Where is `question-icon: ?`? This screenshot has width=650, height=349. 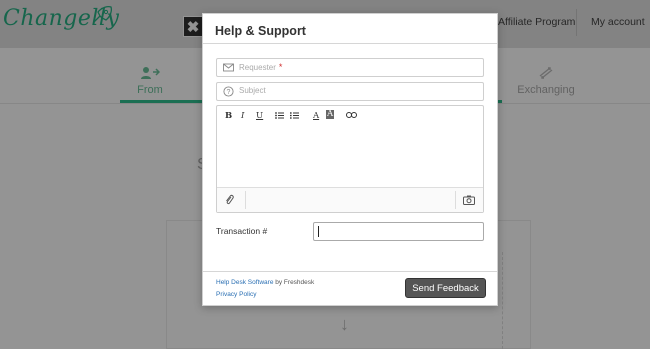 question-icon: ? is located at coordinates (228, 91).